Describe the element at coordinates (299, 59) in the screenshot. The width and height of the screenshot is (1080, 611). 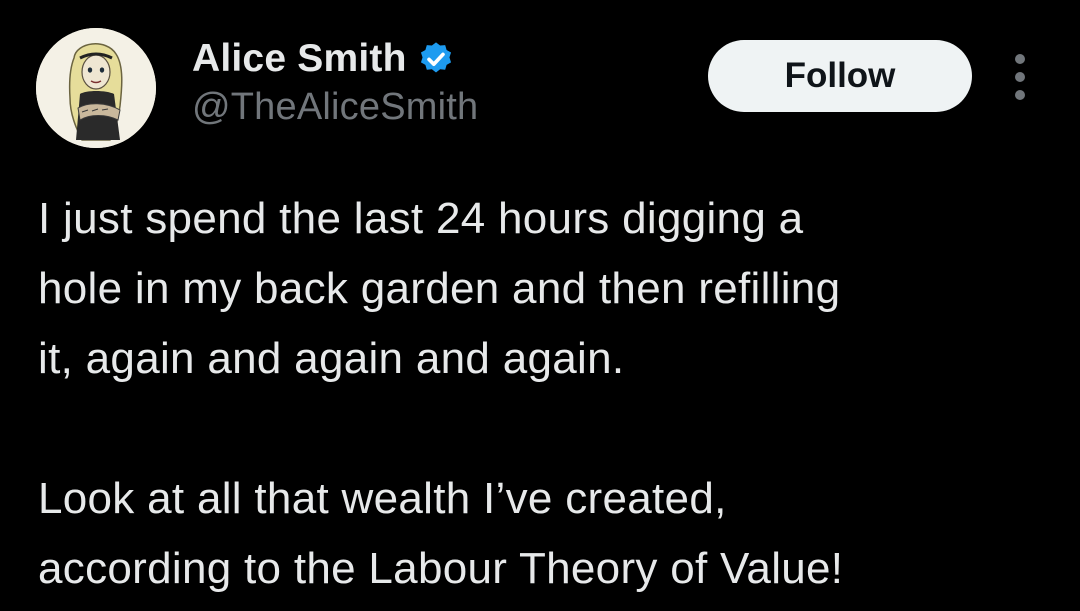
I see `display-name: Alice Smith` at that location.